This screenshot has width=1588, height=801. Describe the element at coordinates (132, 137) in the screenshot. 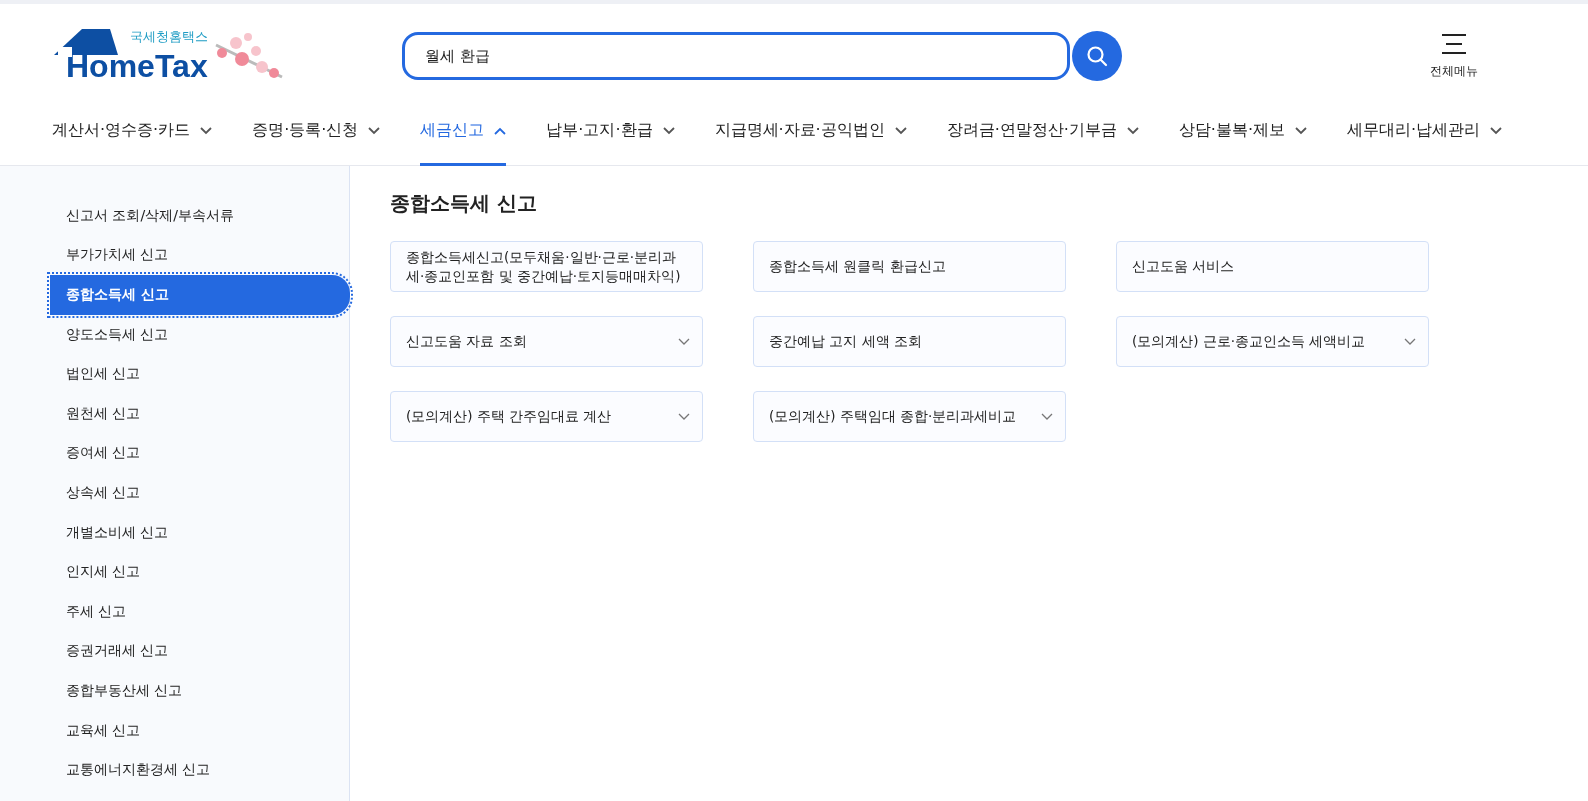

I see `nav-tab: 계산서·영수증·카드` at that location.